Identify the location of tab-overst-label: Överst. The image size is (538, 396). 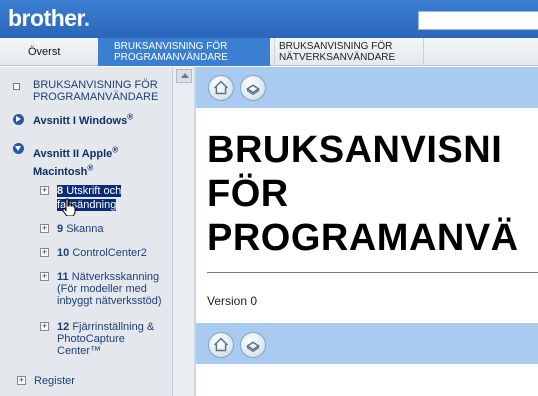
(44, 51).